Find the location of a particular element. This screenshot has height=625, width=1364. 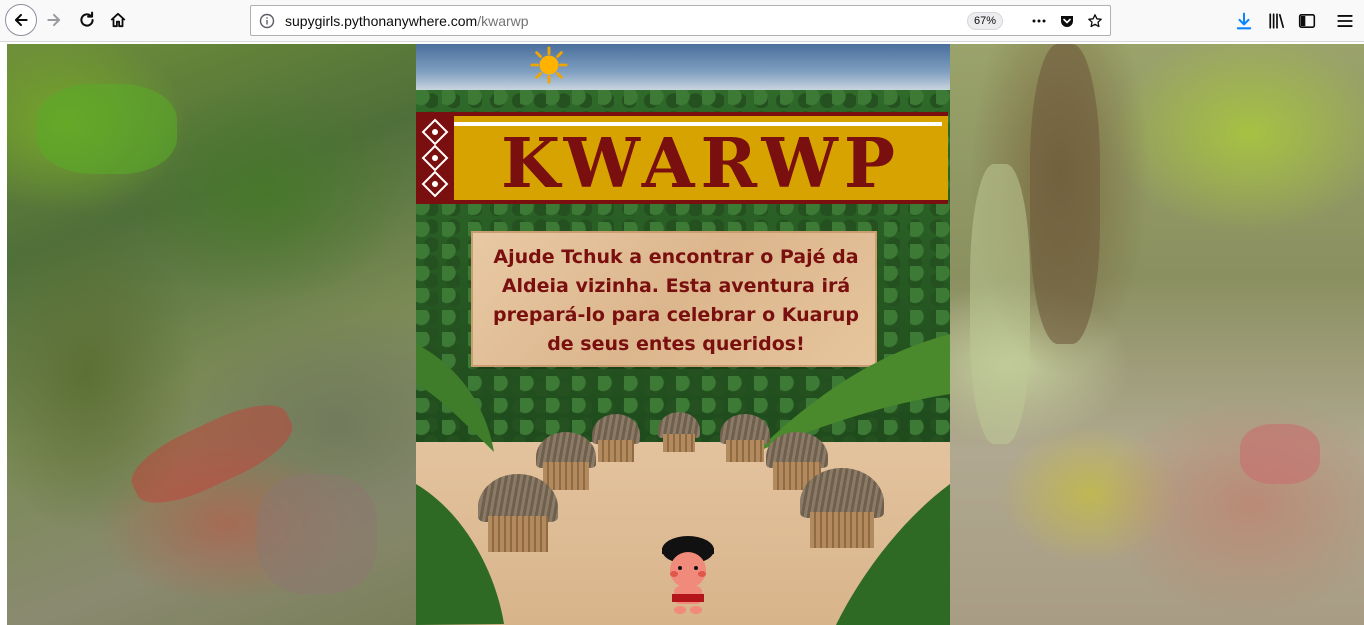

game-title: KWARWP is located at coordinates (701, 164).